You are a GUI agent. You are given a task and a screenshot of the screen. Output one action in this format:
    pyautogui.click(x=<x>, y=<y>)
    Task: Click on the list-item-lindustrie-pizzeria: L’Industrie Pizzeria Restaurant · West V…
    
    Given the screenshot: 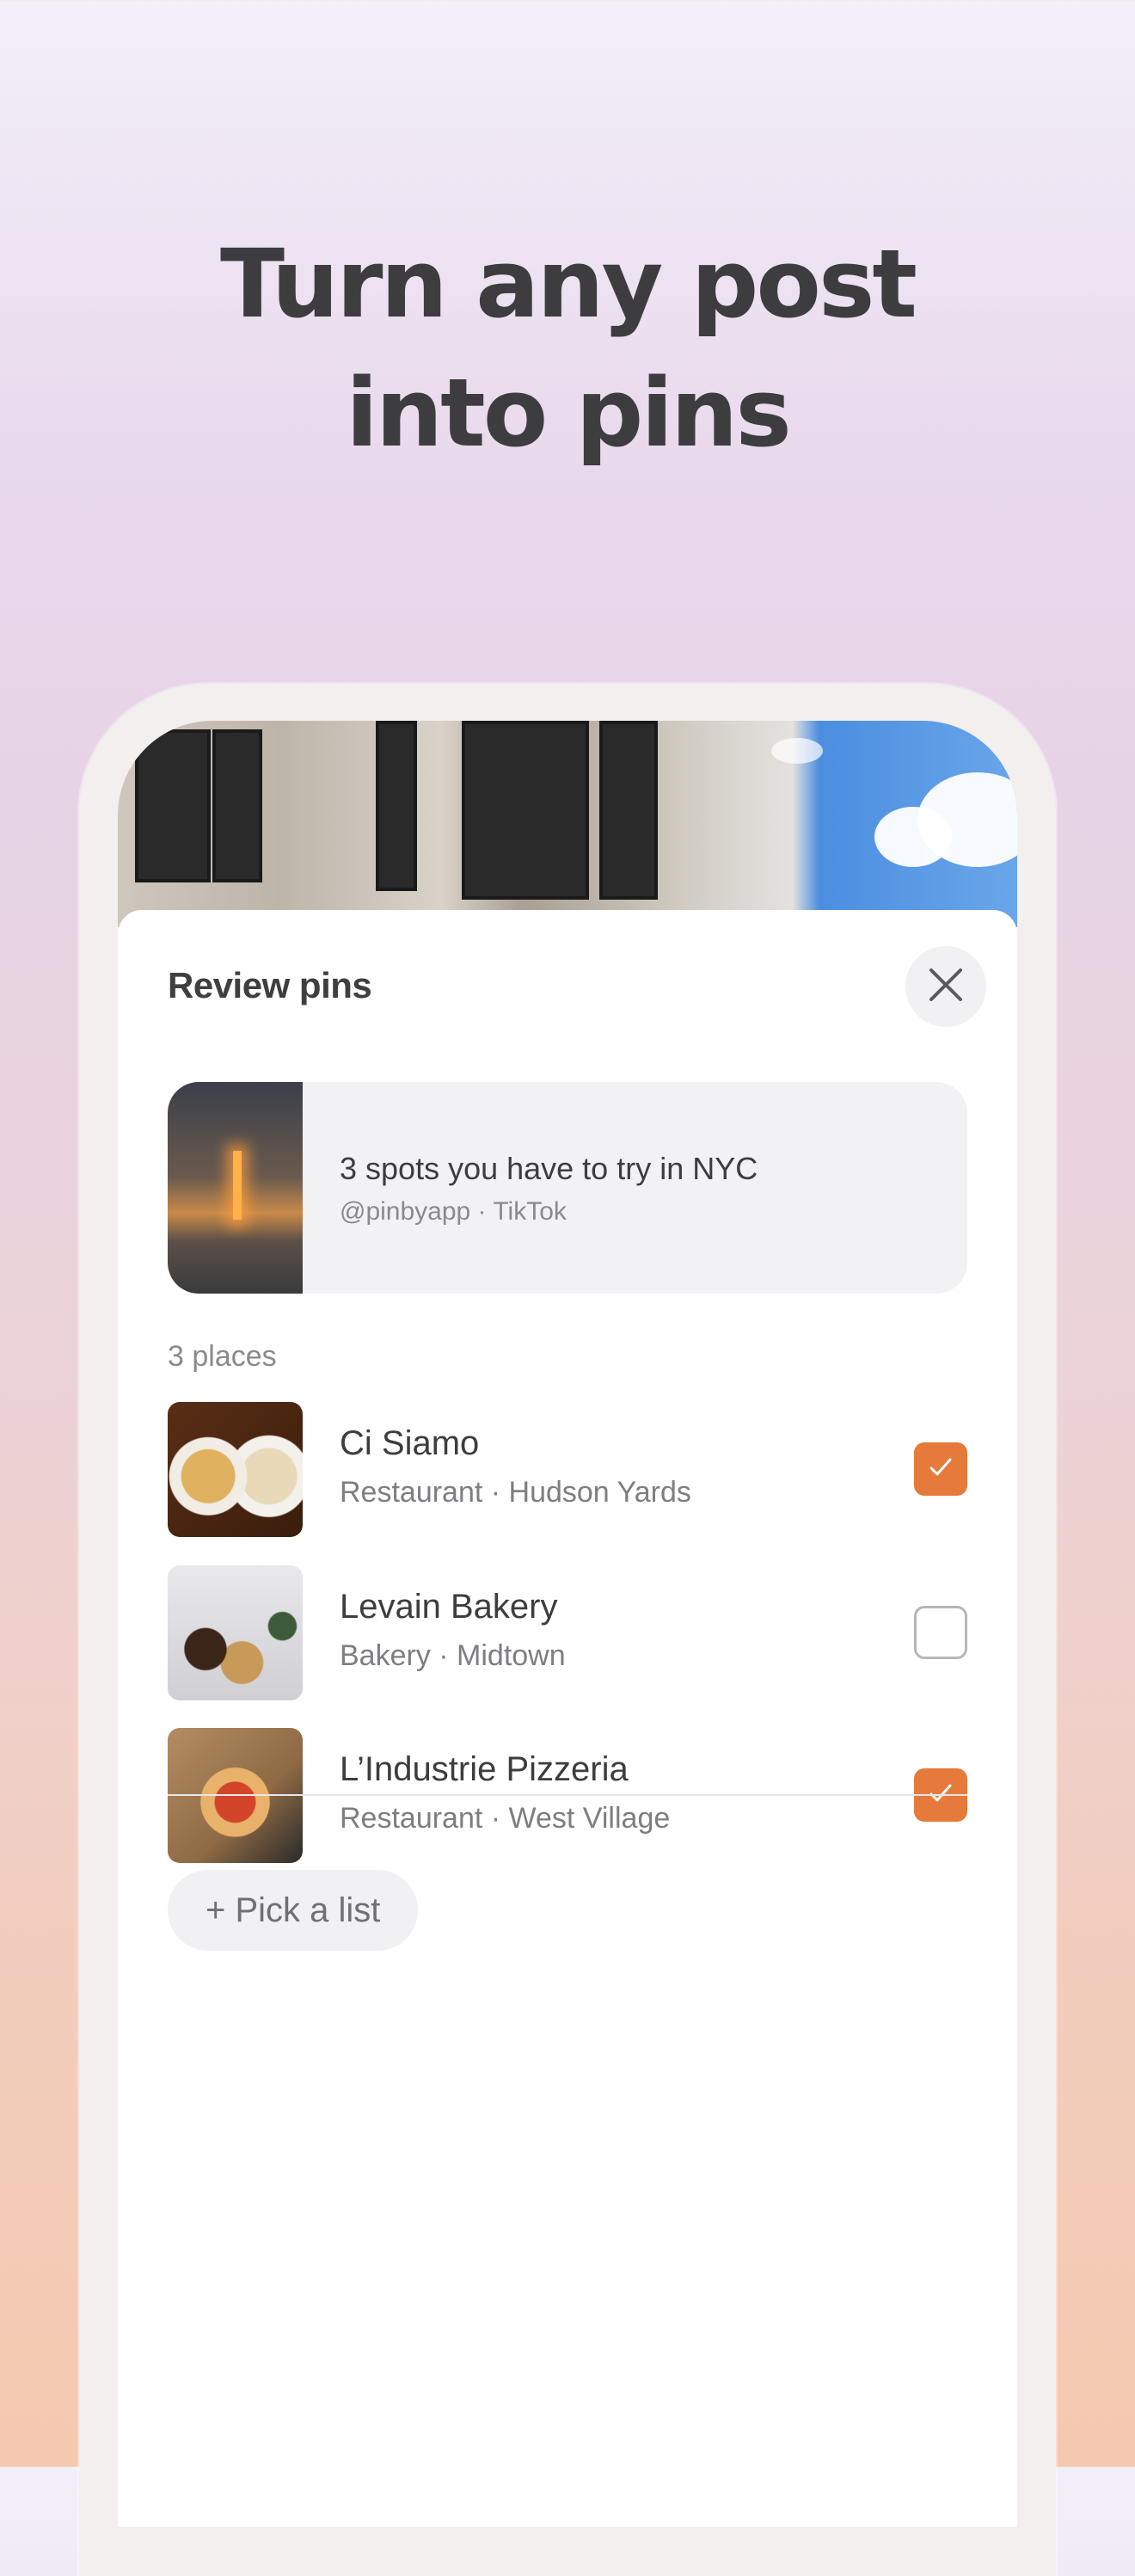 What is the action you would take?
    pyautogui.click(x=567, y=1796)
    